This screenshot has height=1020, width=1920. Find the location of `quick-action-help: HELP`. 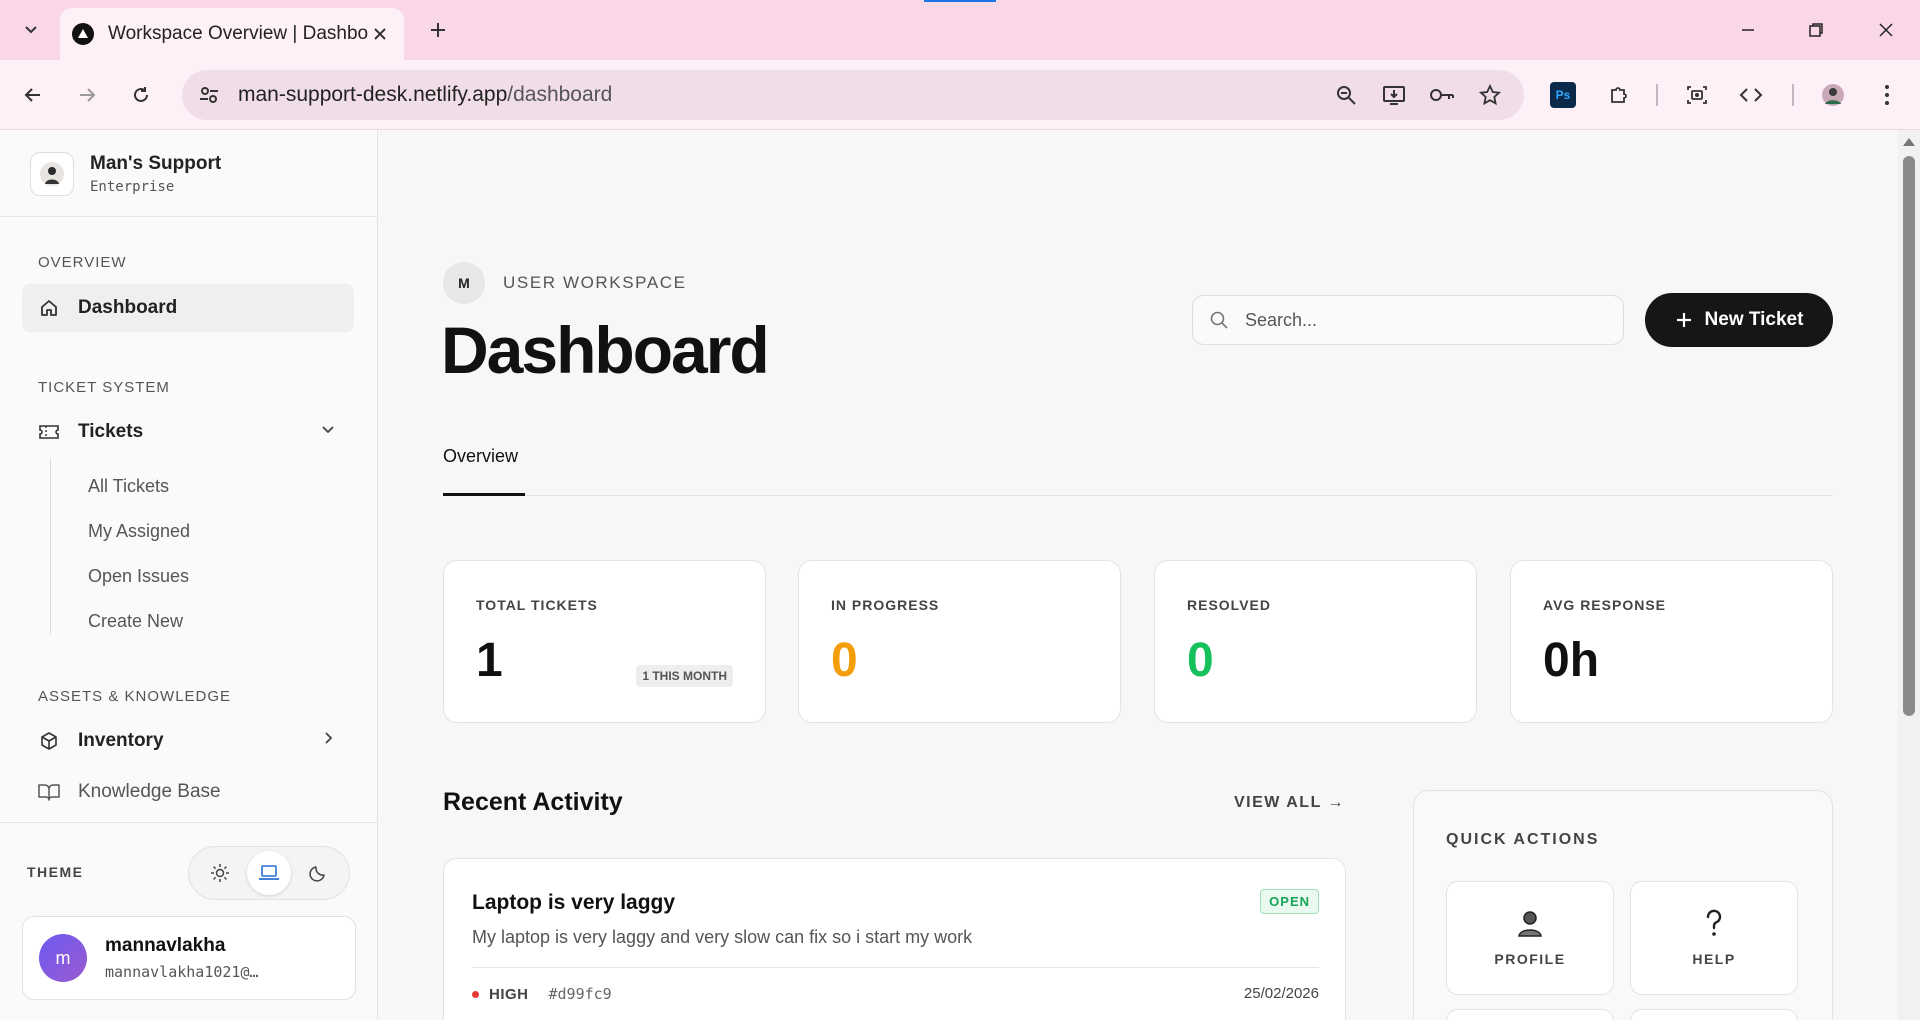

quick-action-help: HELP is located at coordinates (1714, 938).